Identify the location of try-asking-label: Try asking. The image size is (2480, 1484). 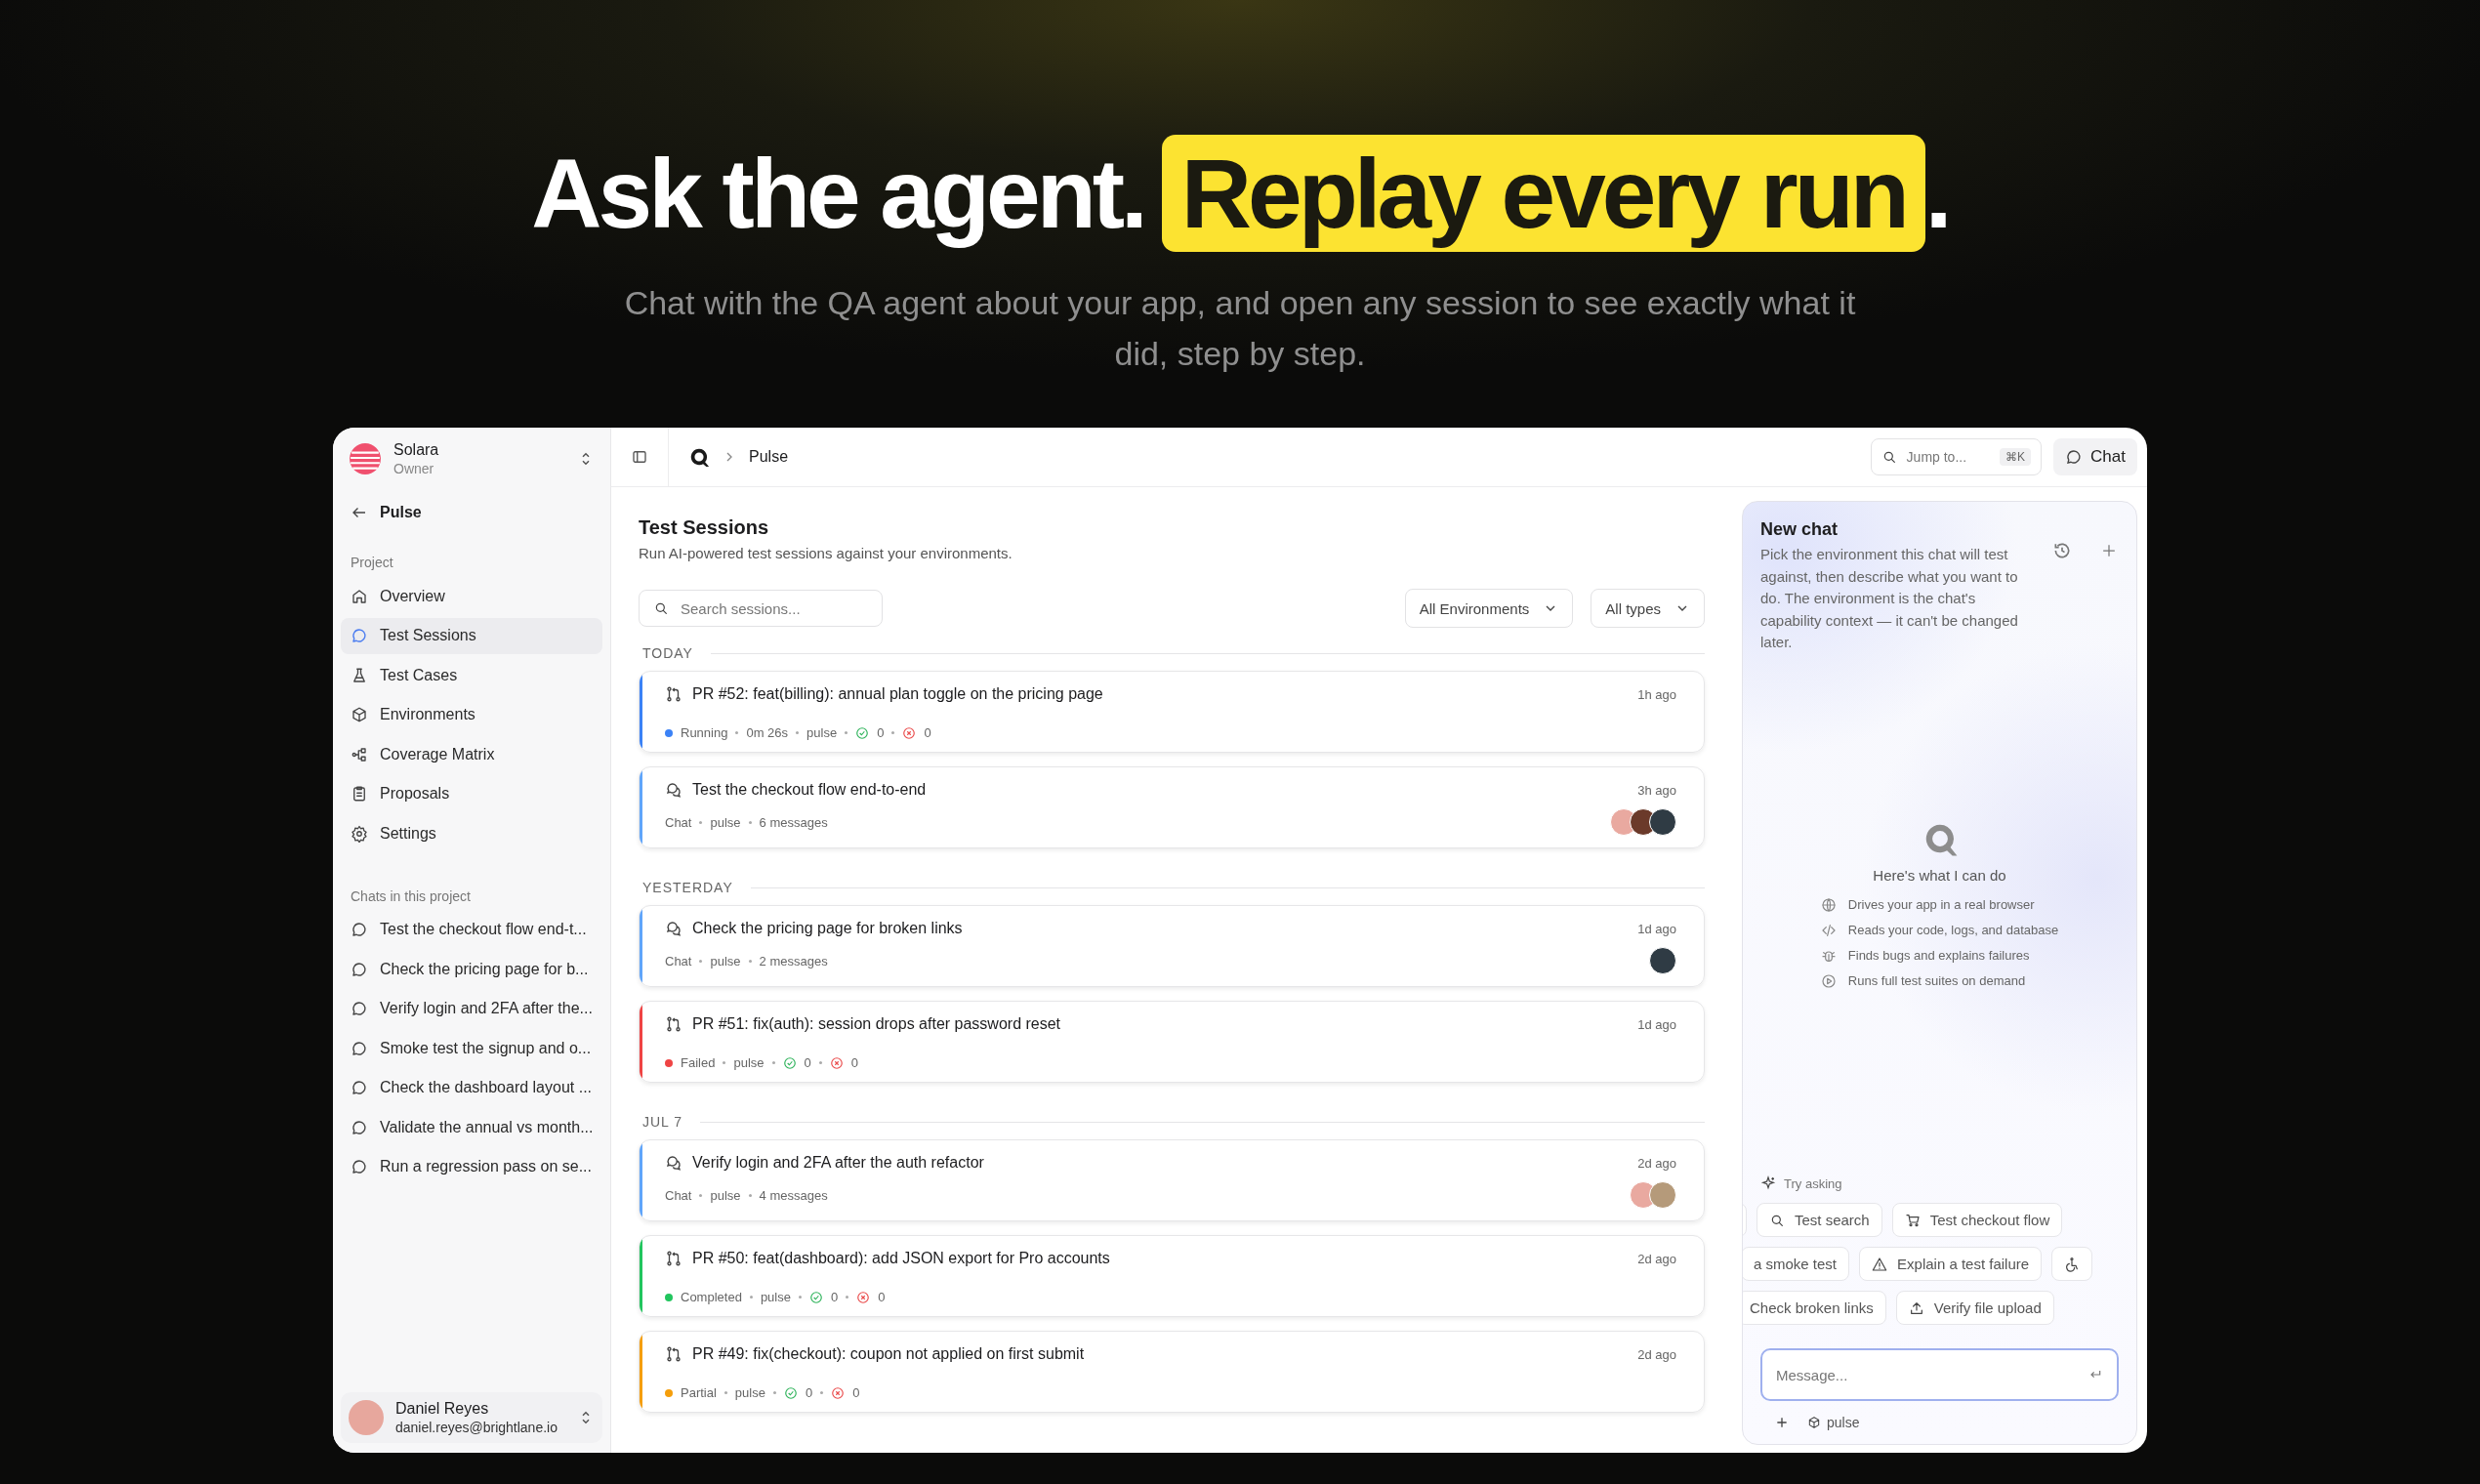
(1813, 1183).